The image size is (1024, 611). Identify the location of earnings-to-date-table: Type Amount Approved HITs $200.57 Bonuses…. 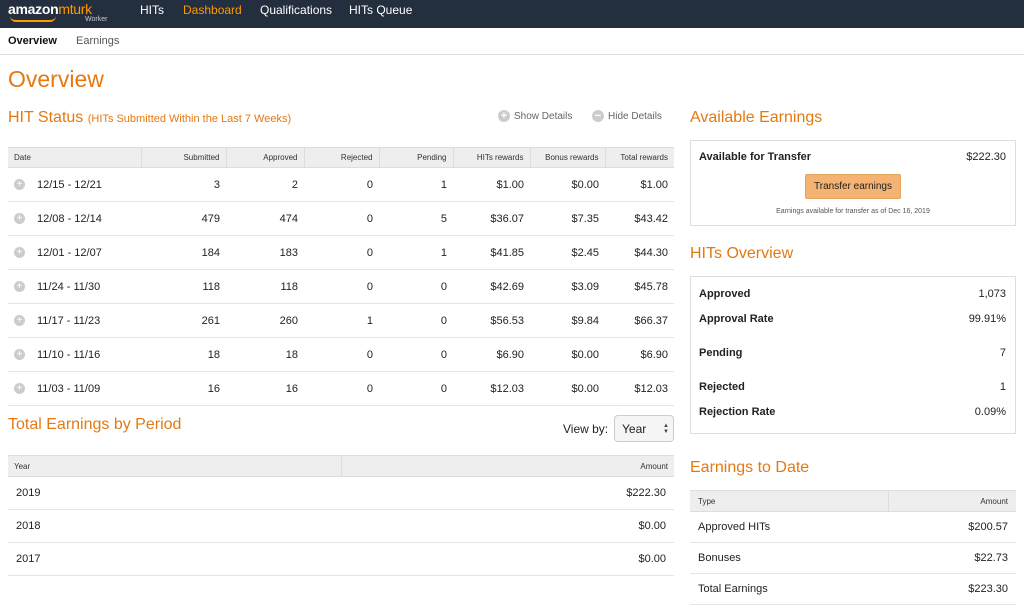
(853, 547).